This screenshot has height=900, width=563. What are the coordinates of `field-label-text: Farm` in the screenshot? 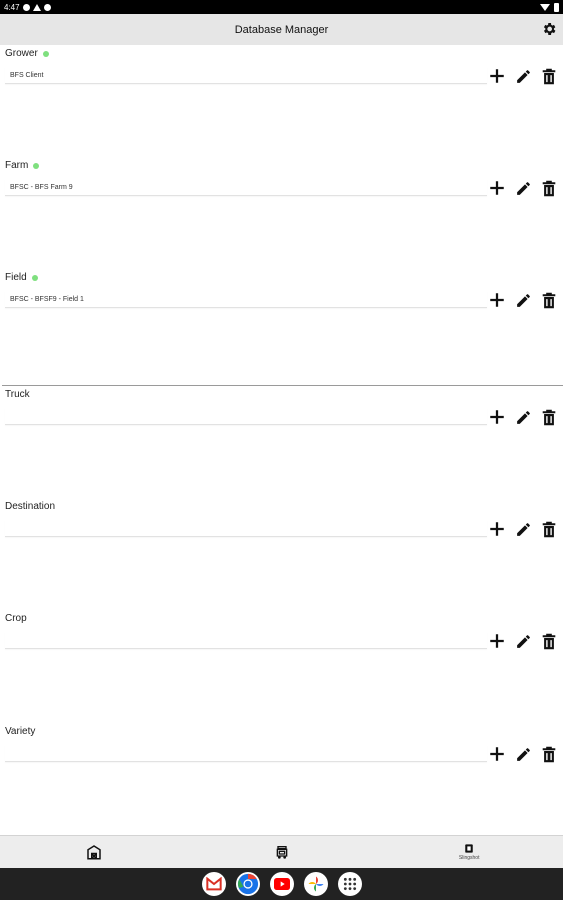 It's located at (17, 165).